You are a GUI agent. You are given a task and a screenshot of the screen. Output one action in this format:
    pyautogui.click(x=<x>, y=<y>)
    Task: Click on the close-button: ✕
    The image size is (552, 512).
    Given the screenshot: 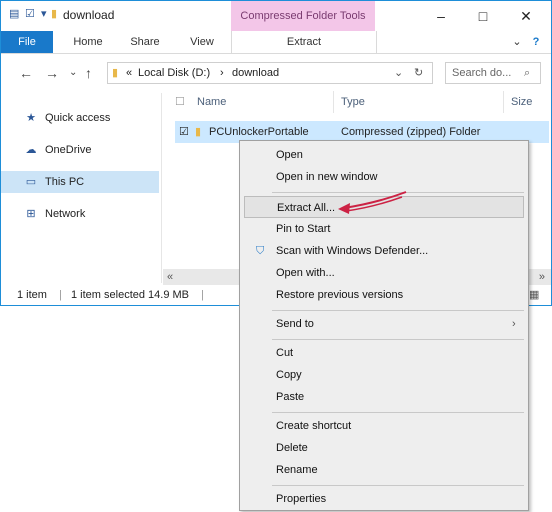 What is the action you would take?
    pyautogui.click(x=526, y=16)
    